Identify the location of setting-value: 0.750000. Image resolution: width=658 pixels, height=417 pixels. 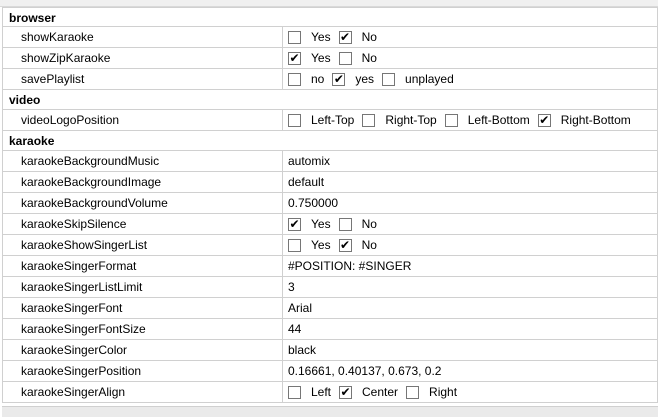
(470, 203).